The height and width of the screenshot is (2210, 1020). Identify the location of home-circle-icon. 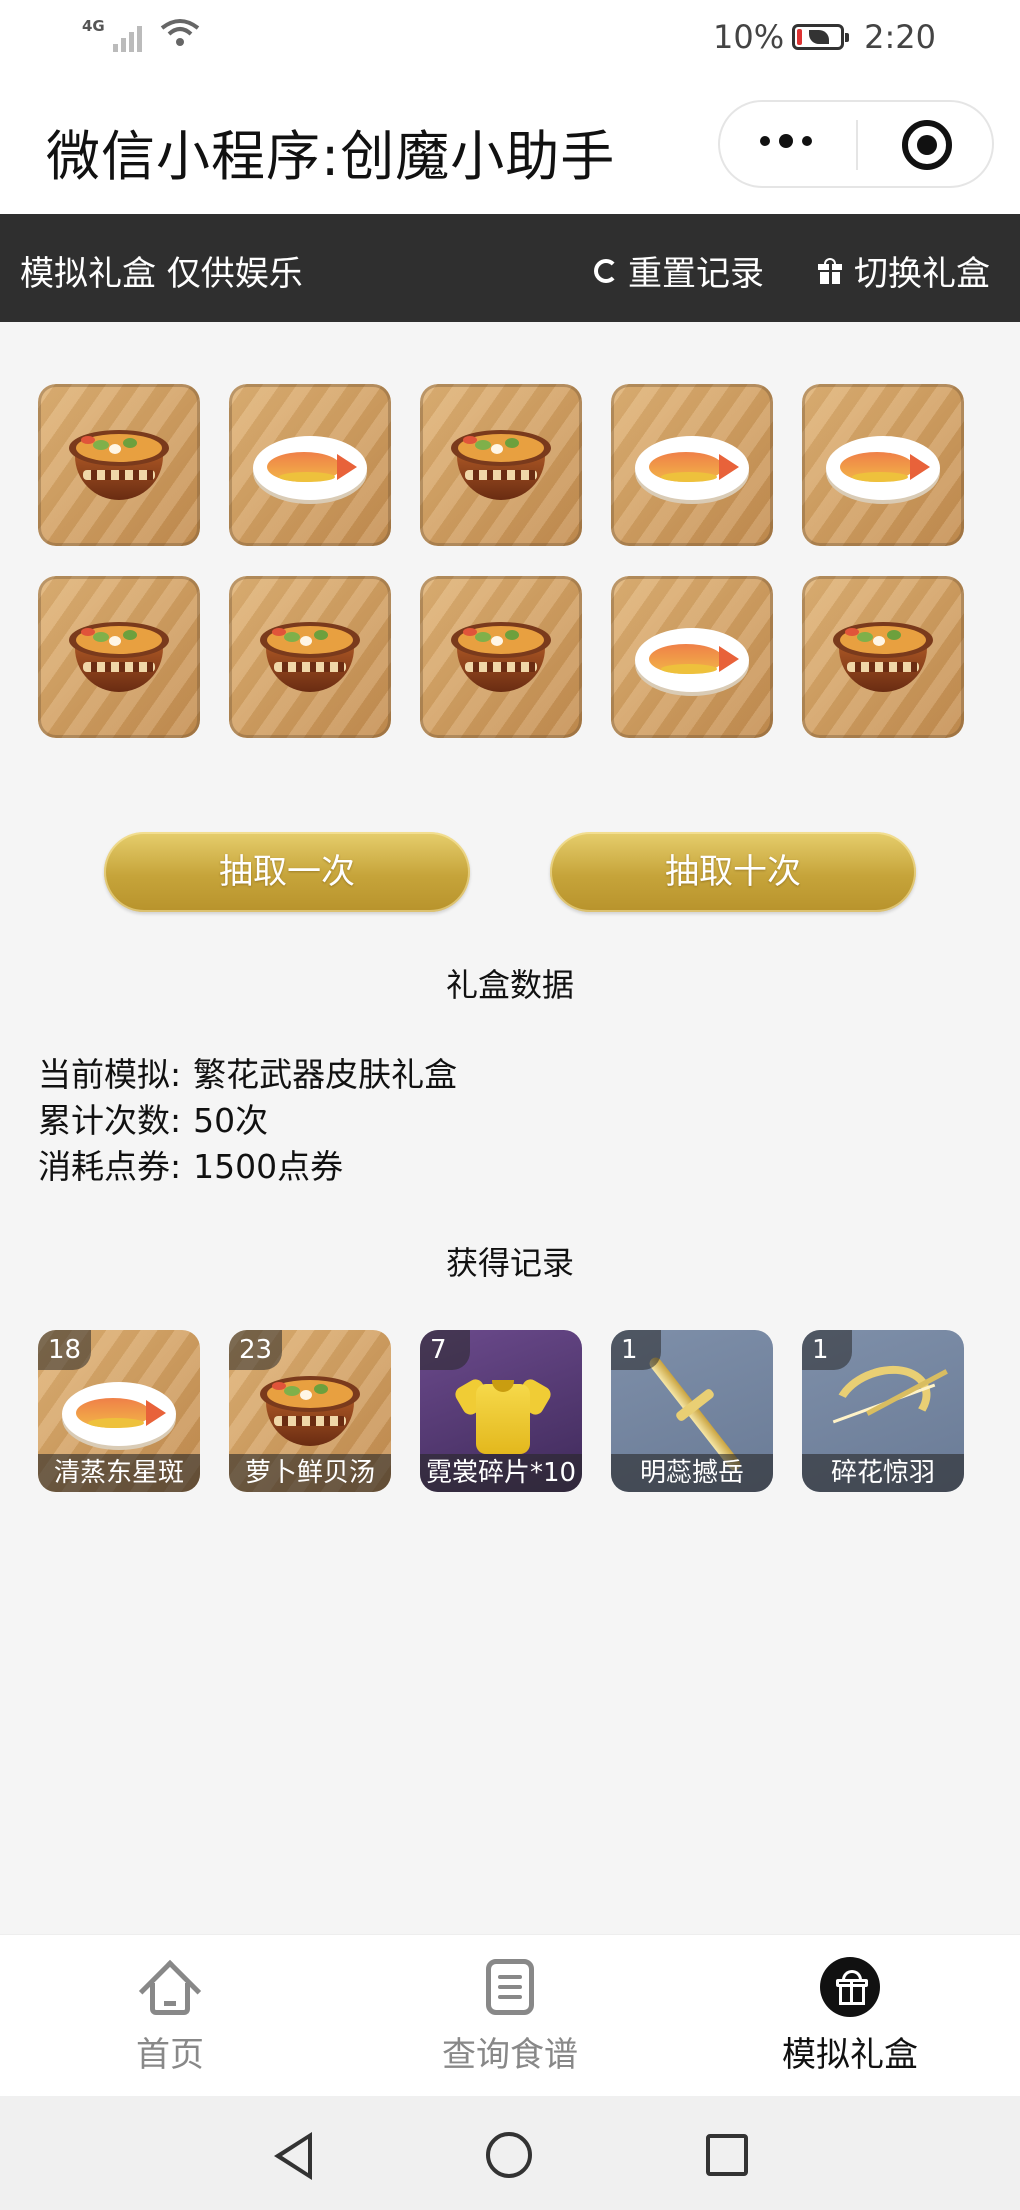
(509, 2155).